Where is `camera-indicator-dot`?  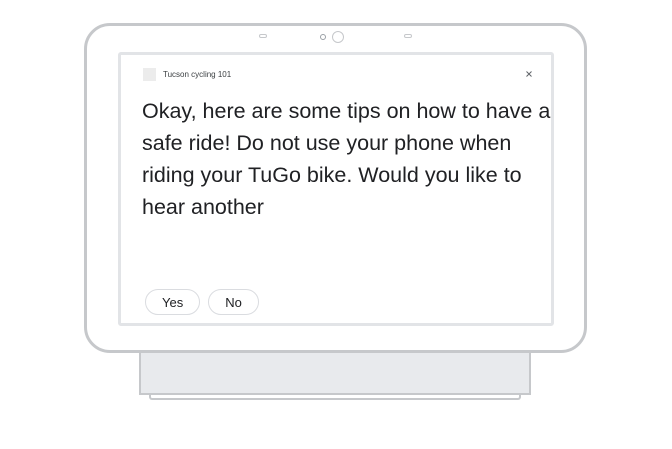
camera-indicator-dot is located at coordinates (323, 37).